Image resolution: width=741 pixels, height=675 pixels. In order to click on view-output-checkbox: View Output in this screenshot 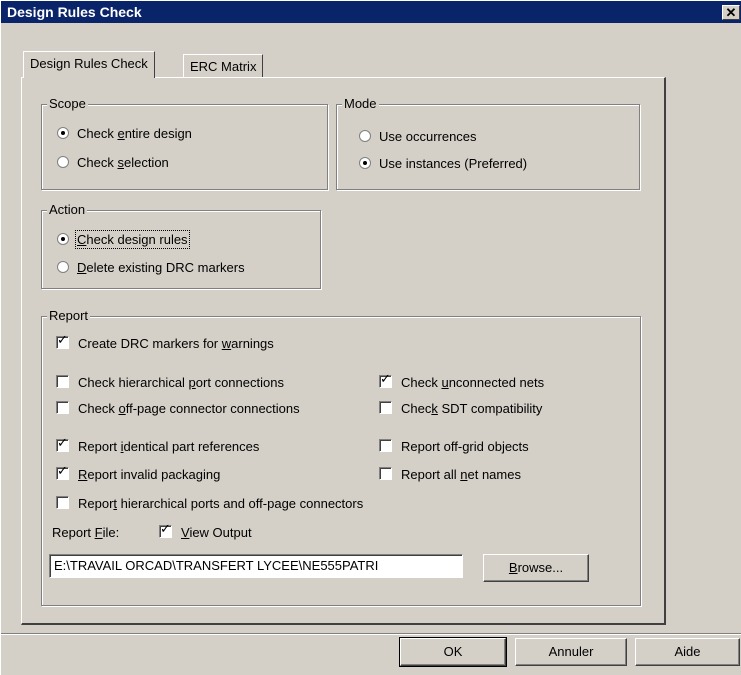, I will do `click(205, 532)`.